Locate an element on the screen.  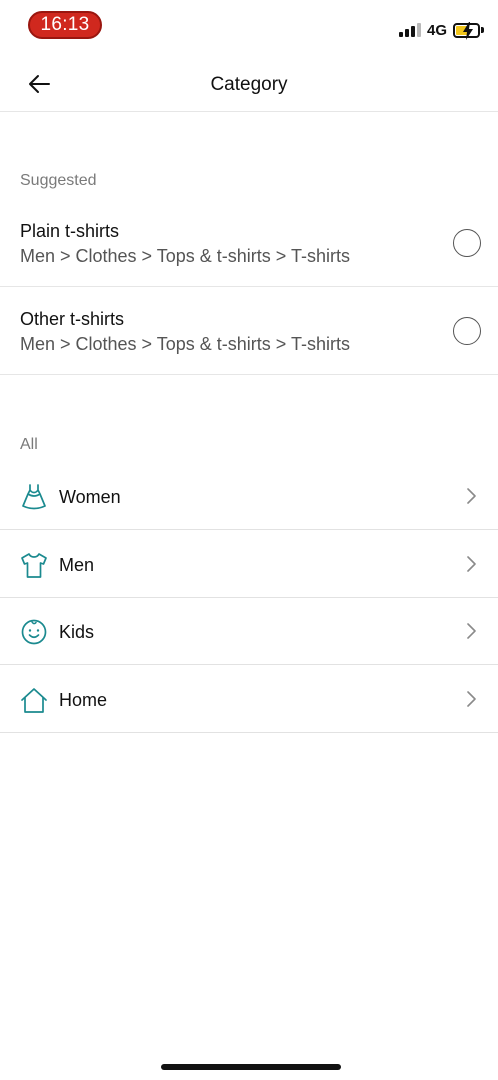
battery-cap is located at coordinates (482, 30).